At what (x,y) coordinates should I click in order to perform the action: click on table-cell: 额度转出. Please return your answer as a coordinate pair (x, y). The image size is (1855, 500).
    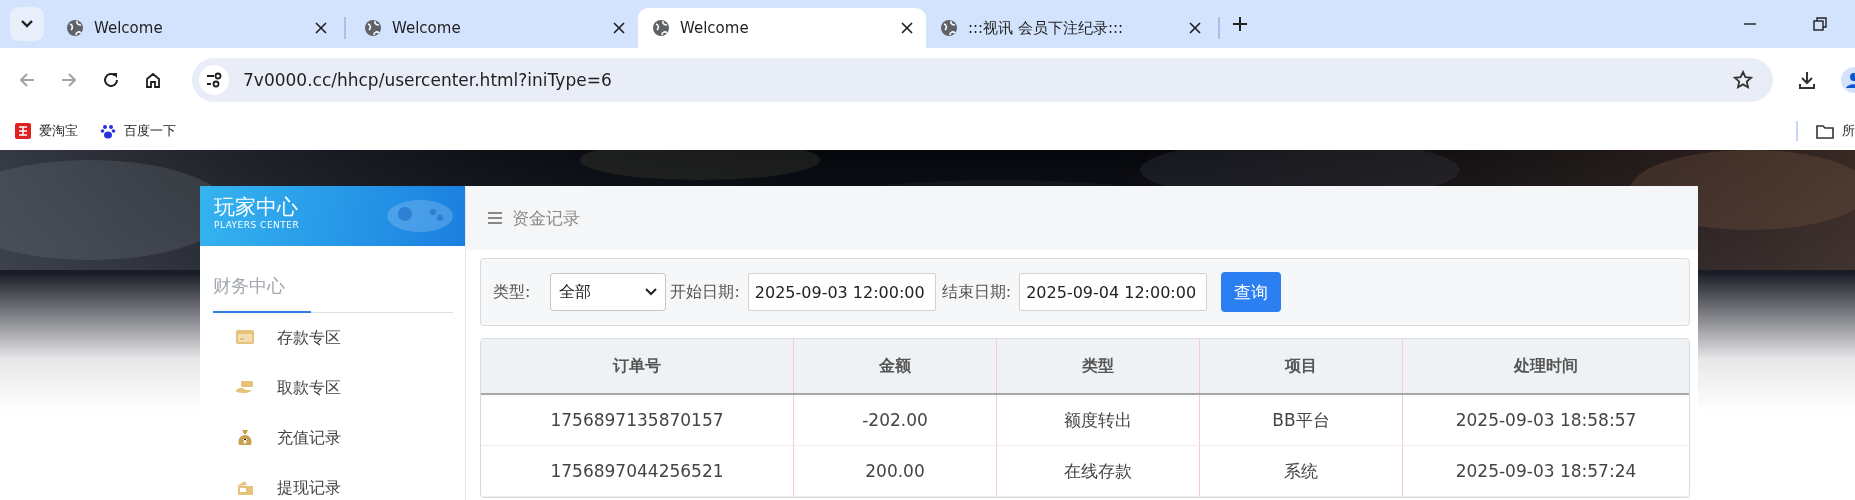
    Looking at the image, I should click on (1098, 420).